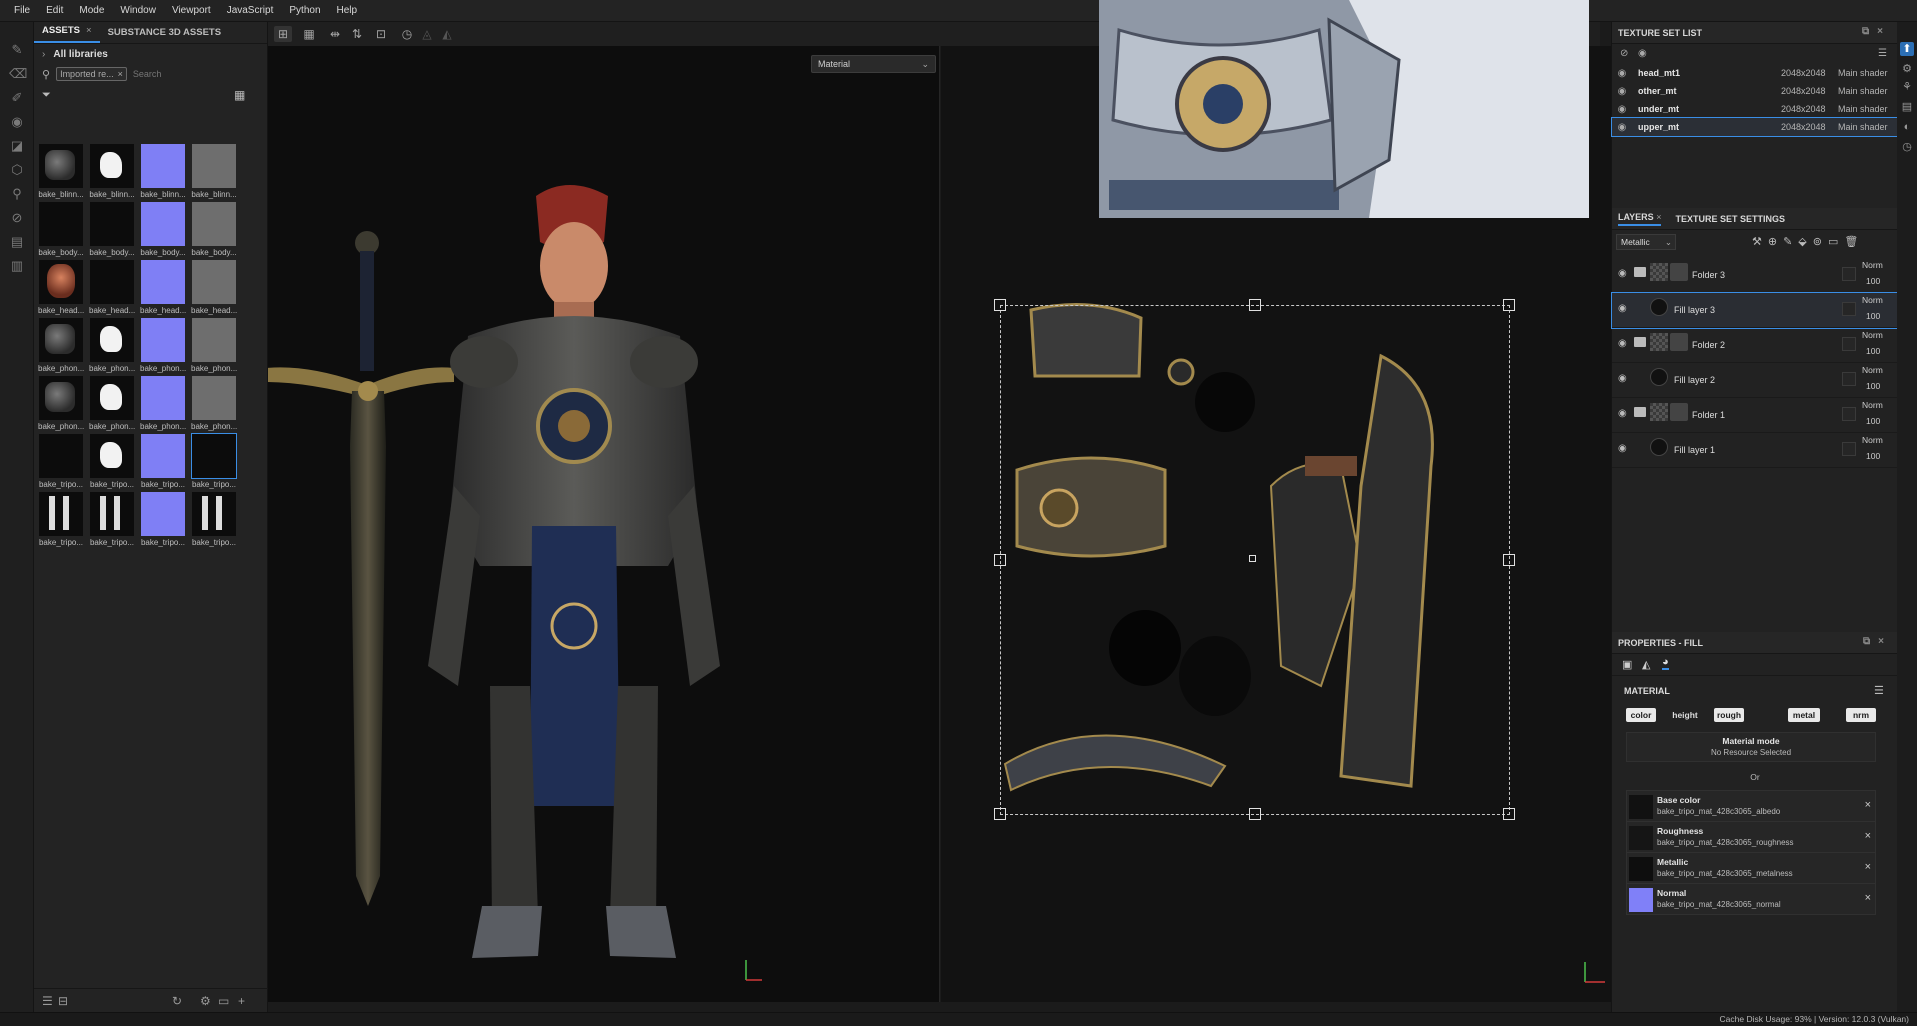 This screenshot has height=1026, width=1917. Describe the element at coordinates (1254, 559) in the screenshot. I see `selection-frame` at that location.